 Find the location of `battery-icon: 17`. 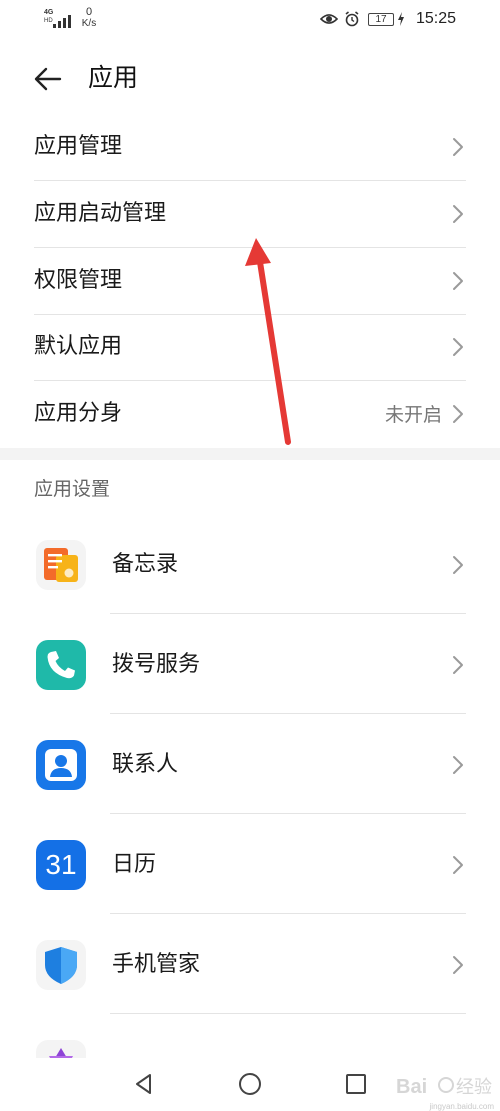

battery-icon: 17 is located at coordinates (381, 19).